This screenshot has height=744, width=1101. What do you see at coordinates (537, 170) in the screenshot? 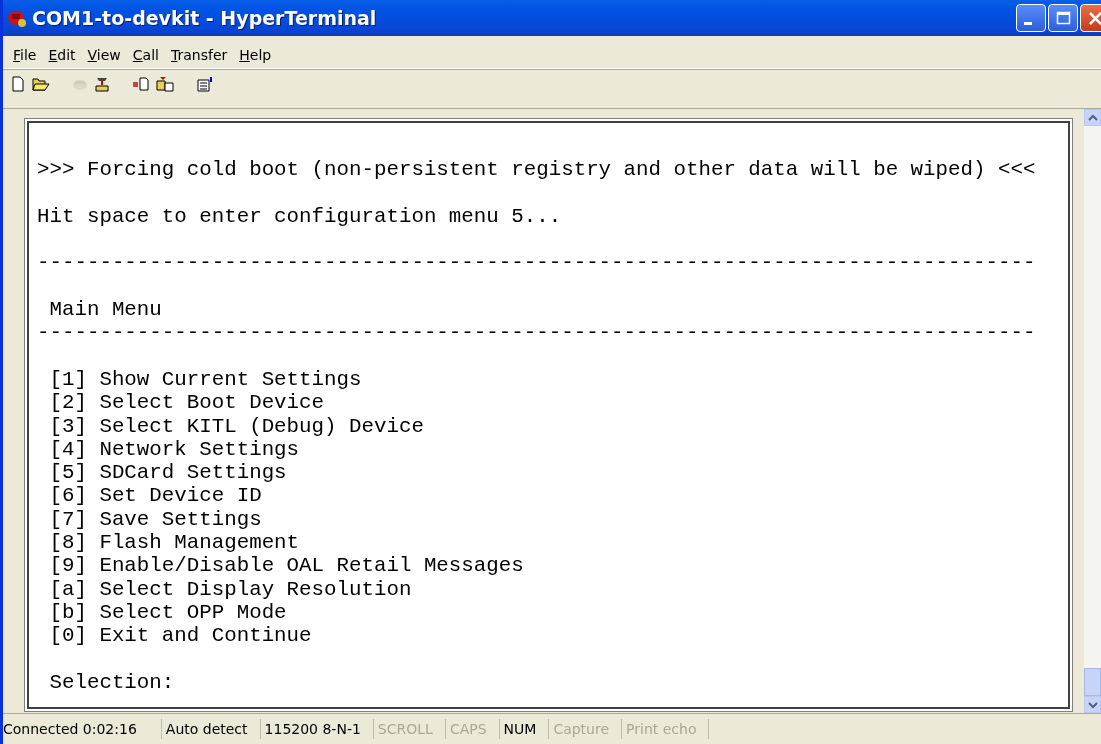
I see `terminal-line: >>> Forcing cold boot (non-persistent registry and other data will be wiped) <<<` at bounding box center [537, 170].